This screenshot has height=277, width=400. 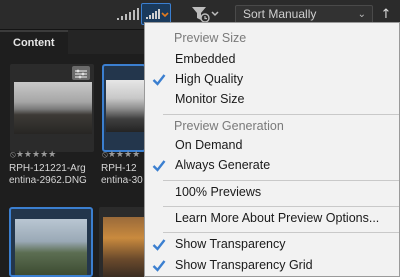 I want to click on menu-item-label: Show Transparency Grid, so click(x=244, y=265).